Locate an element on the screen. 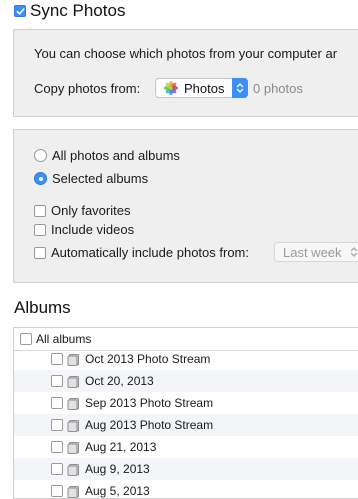 Image resolution: width=358 pixels, height=499 pixels. sync-photos-header: Sync Photos is located at coordinates (69, 11).